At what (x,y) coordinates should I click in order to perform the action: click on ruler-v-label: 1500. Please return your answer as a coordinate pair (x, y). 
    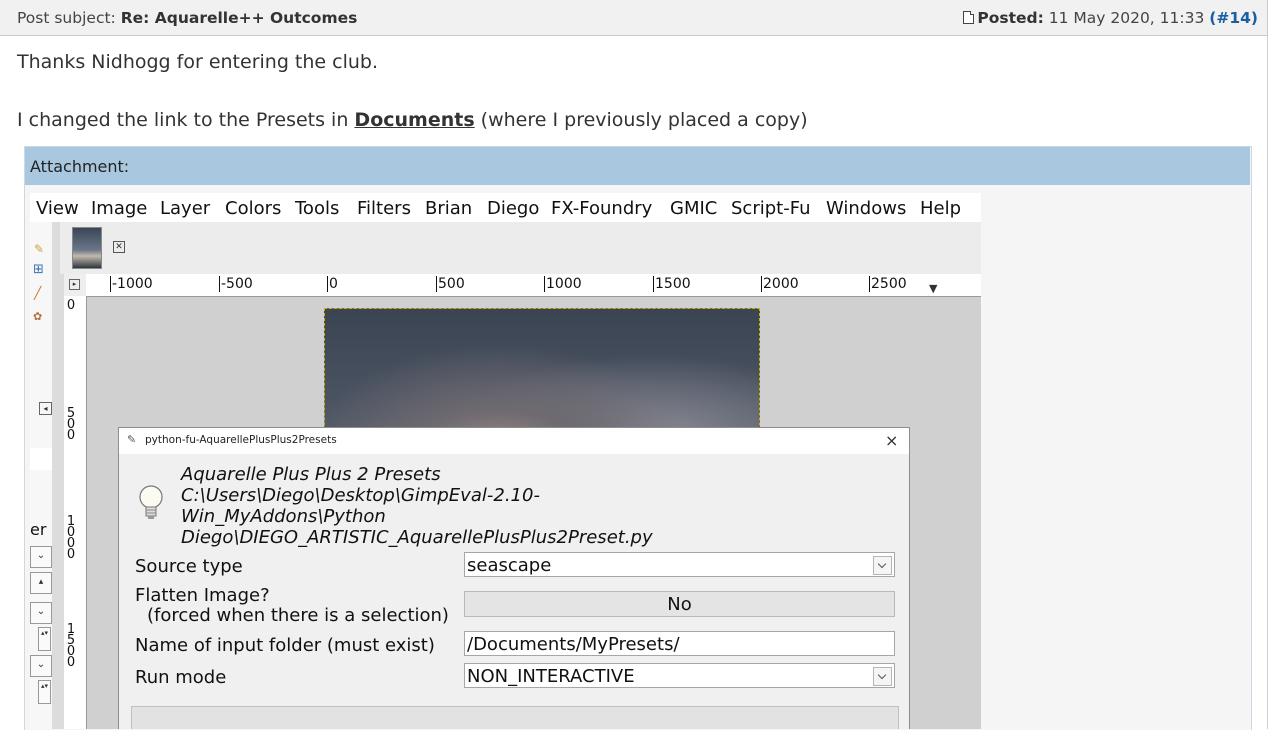
    Looking at the image, I should click on (71, 646).